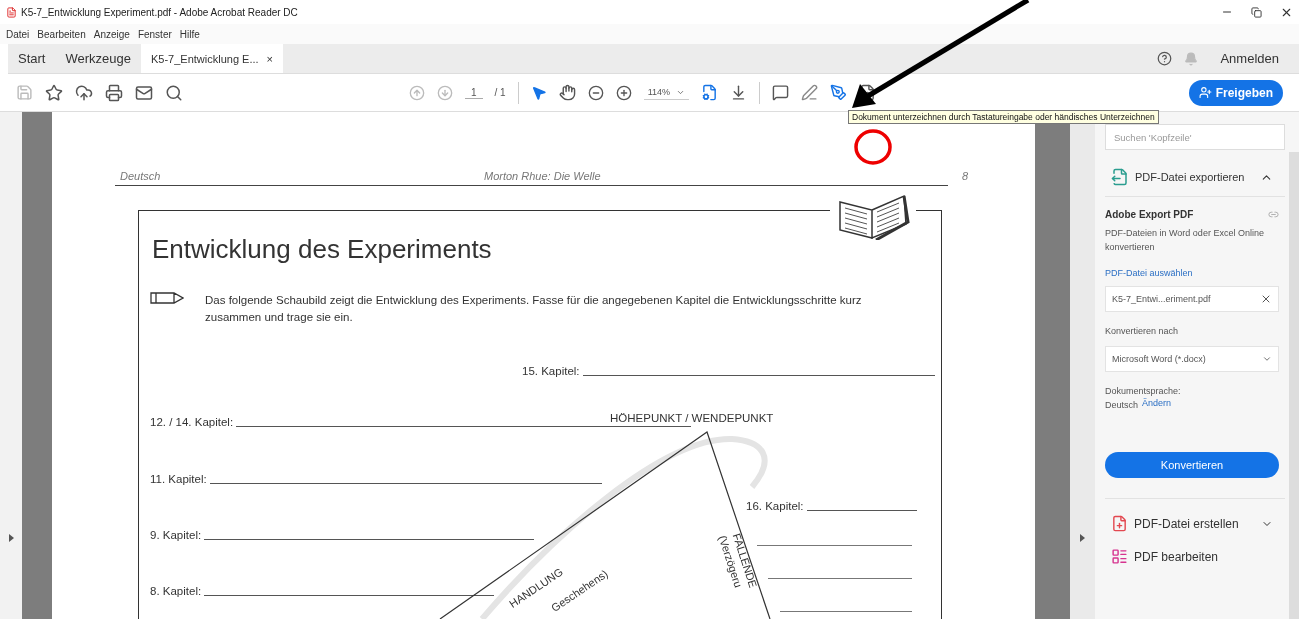  What do you see at coordinates (666, 92) in the screenshot?
I see `zoom-dropdown: 114%` at bounding box center [666, 92].